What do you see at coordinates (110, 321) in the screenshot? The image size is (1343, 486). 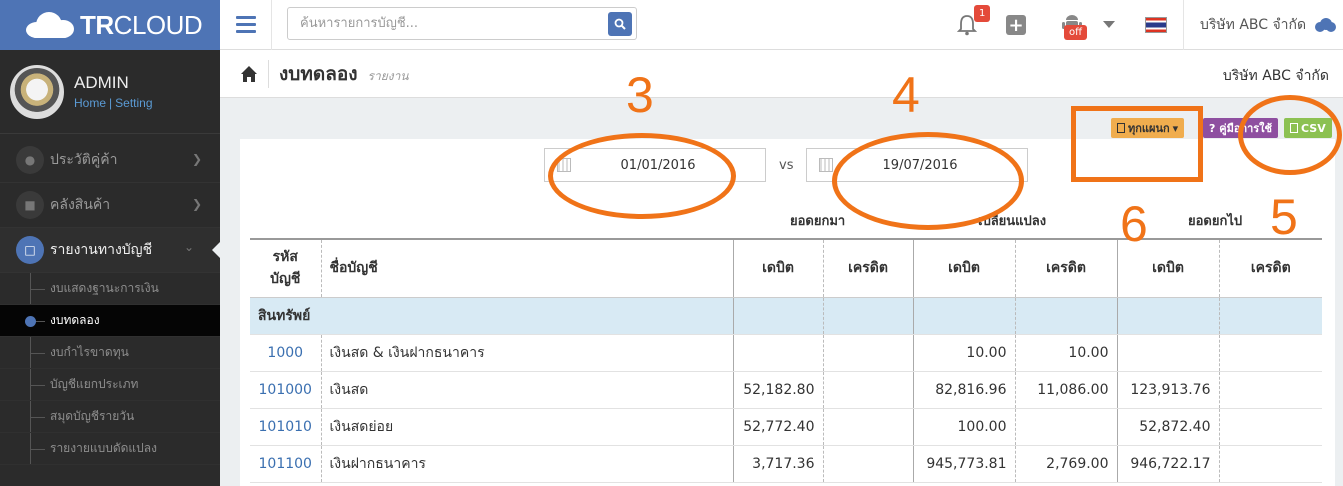 I see `submenu-item-trial-balance: งบทดลอง` at bounding box center [110, 321].